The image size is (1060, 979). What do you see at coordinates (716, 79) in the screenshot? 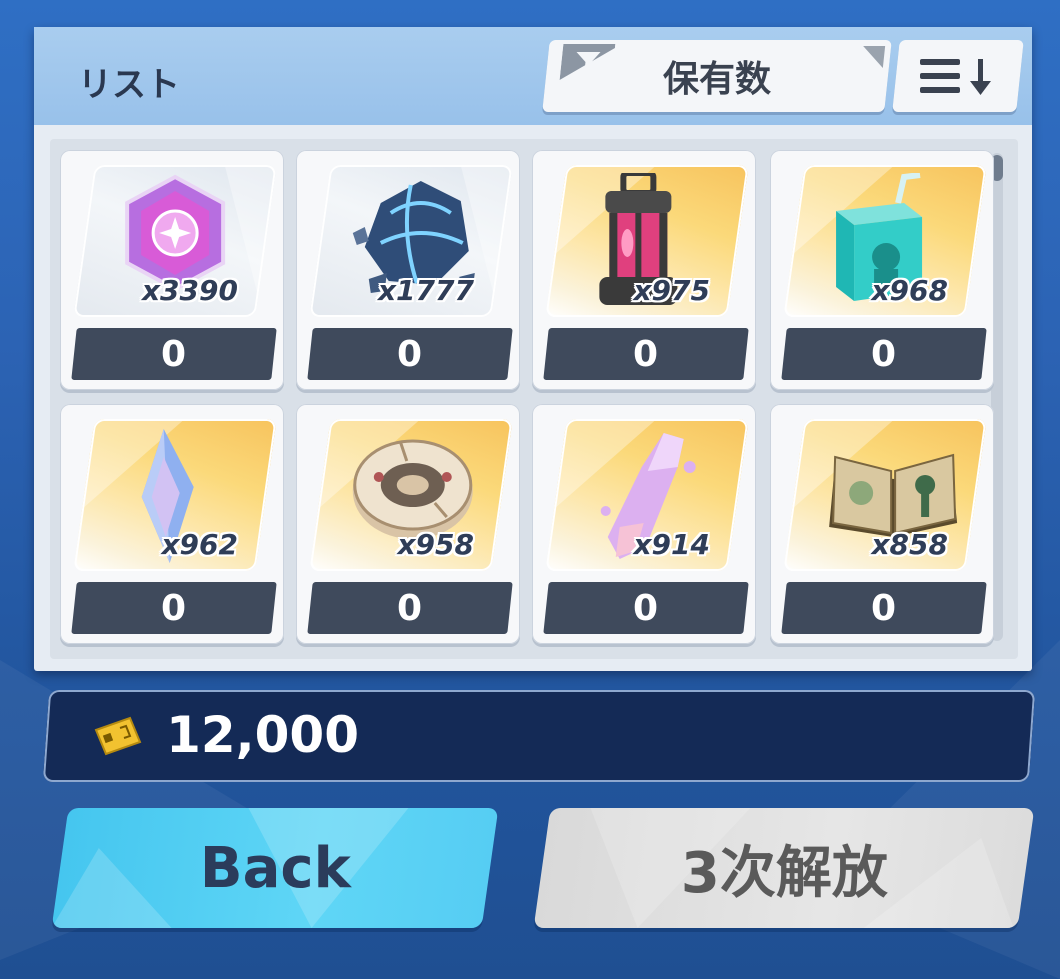
I see `filter-label: 保有数` at bounding box center [716, 79].